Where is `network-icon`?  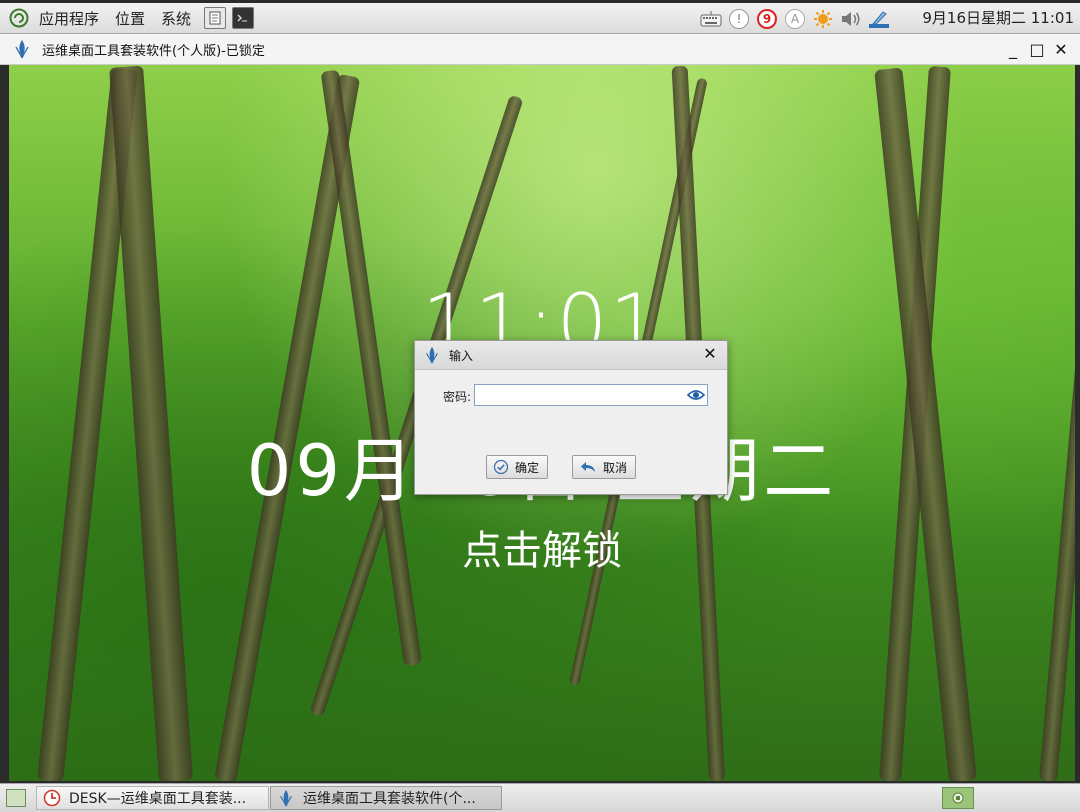
network-icon is located at coordinates (879, 19).